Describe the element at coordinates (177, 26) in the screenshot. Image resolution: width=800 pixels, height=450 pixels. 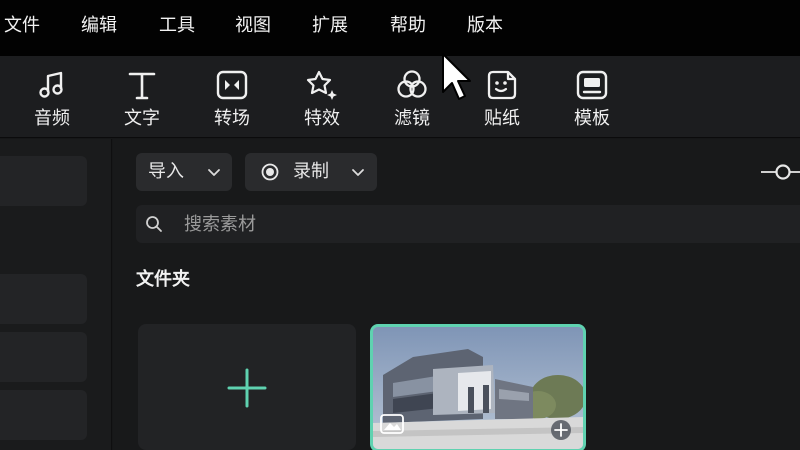
I see `menu-tools: 工具` at that location.